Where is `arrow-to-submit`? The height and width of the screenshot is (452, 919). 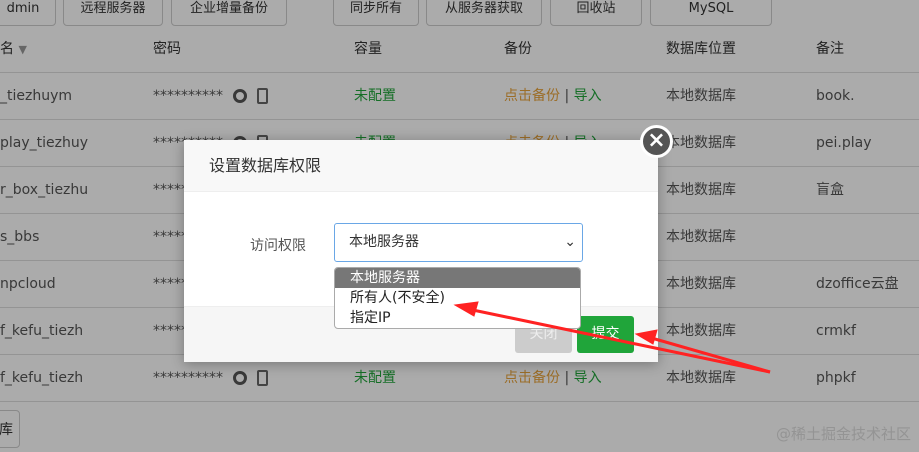
arrow-to-submit is located at coordinates (709, 354).